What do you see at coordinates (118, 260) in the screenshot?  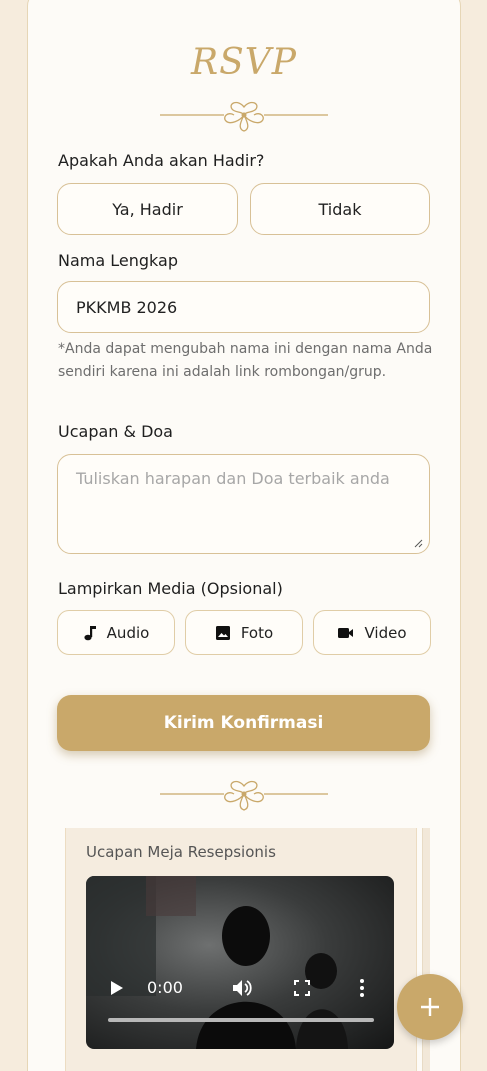 I see `name-label: Nama Lengkap` at bounding box center [118, 260].